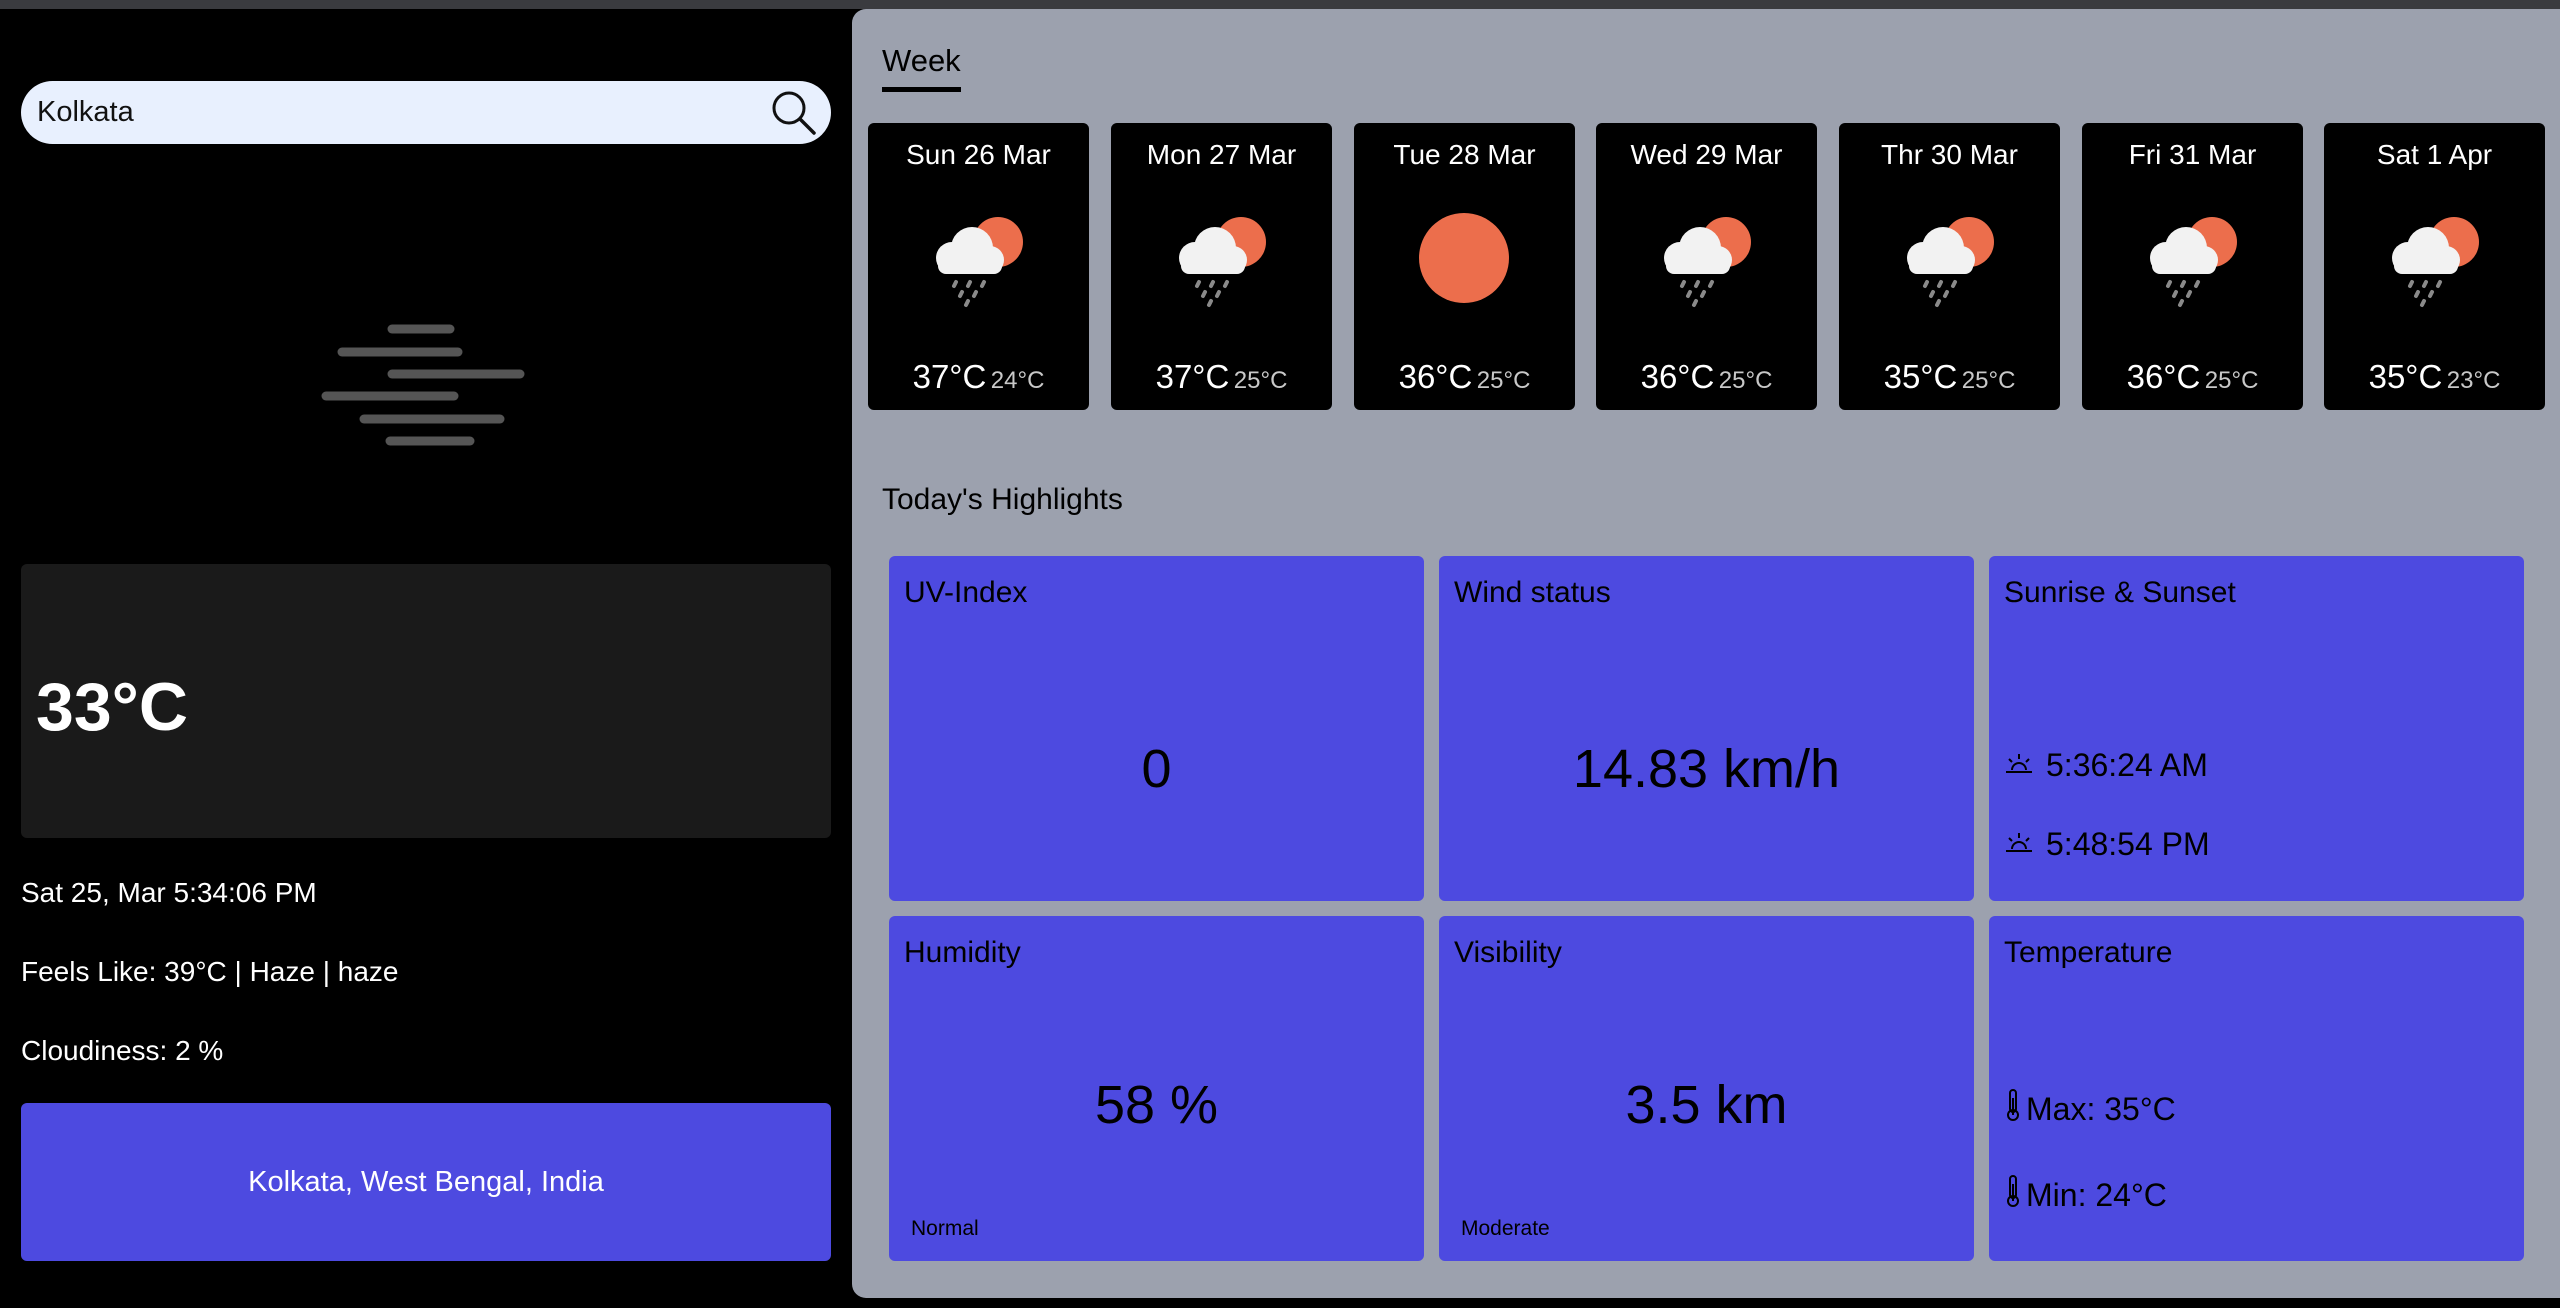 The width and height of the screenshot is (2560, 1308). I want to click on card-title: Temperature, so click(2088, 952).